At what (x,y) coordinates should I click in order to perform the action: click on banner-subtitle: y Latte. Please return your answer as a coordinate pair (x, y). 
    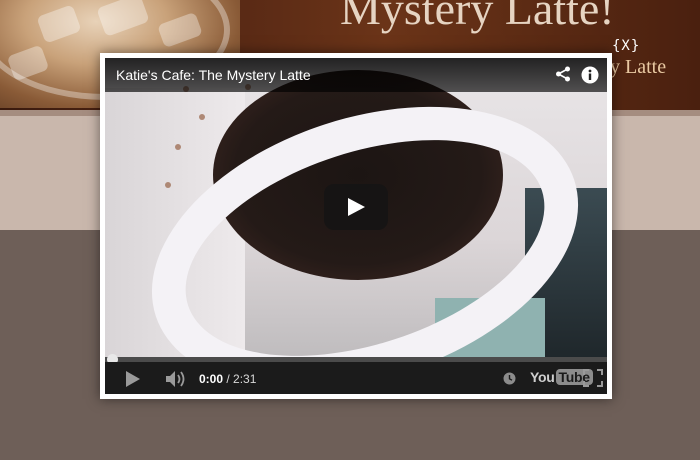
    Looking at the image, I should click on (638, 67).